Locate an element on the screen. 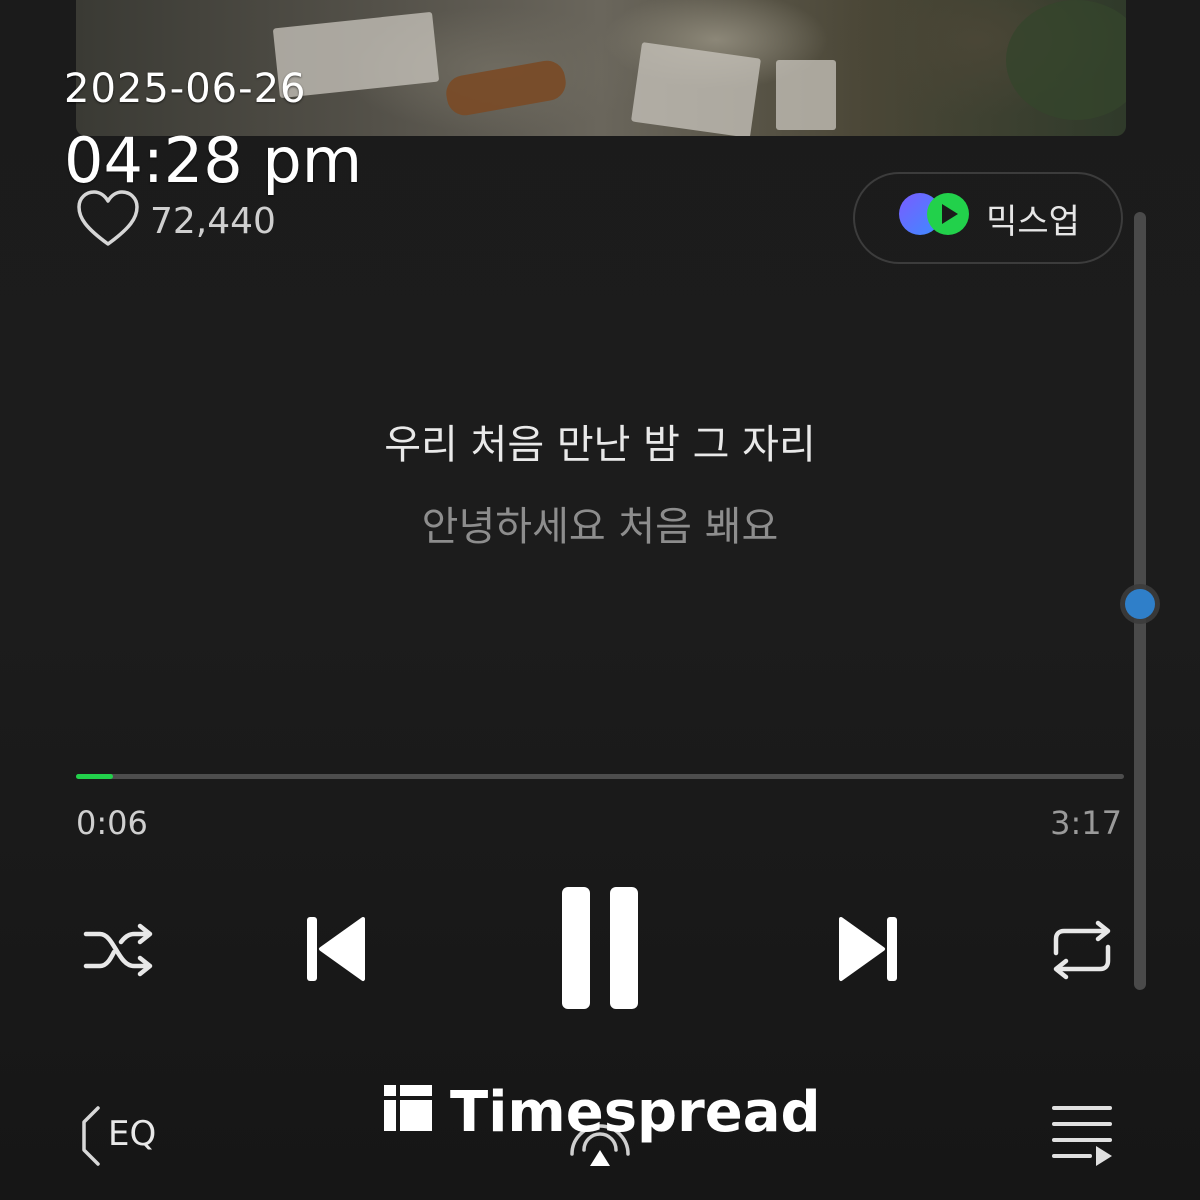 This screenshot has width=1200, height=1200. next-button is located at coordinates (869, 951).